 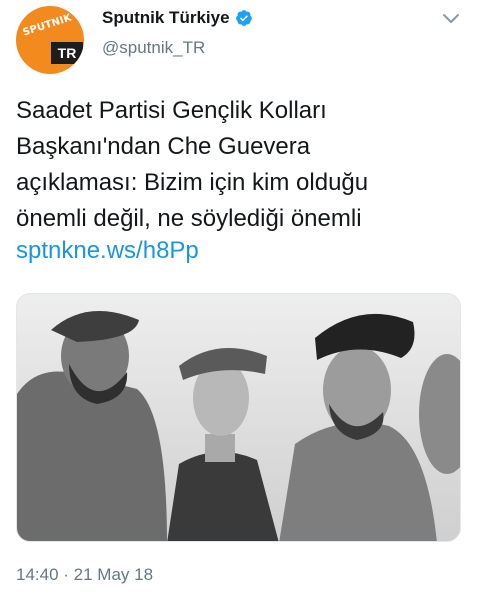 I want to click on display-name-row: Sputnik Türkiye, so click(x=177, y=18).